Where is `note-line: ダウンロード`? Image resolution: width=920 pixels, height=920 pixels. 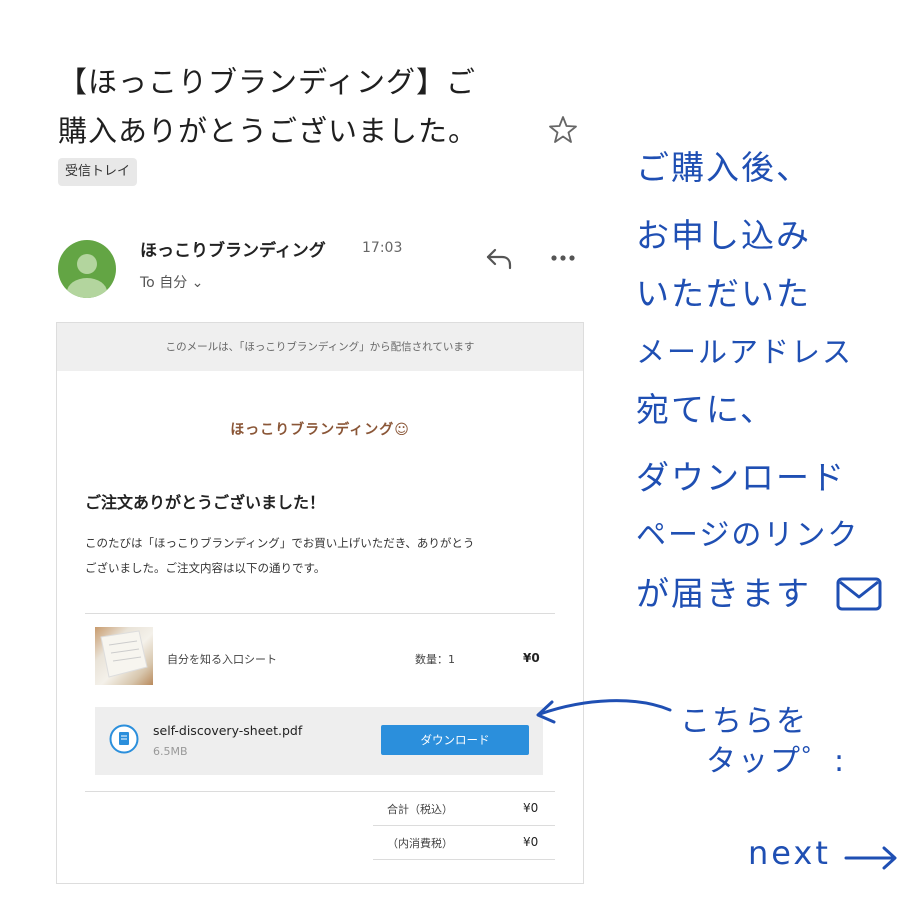 note-line: ダウンロード is located at coordinates (741, 477).